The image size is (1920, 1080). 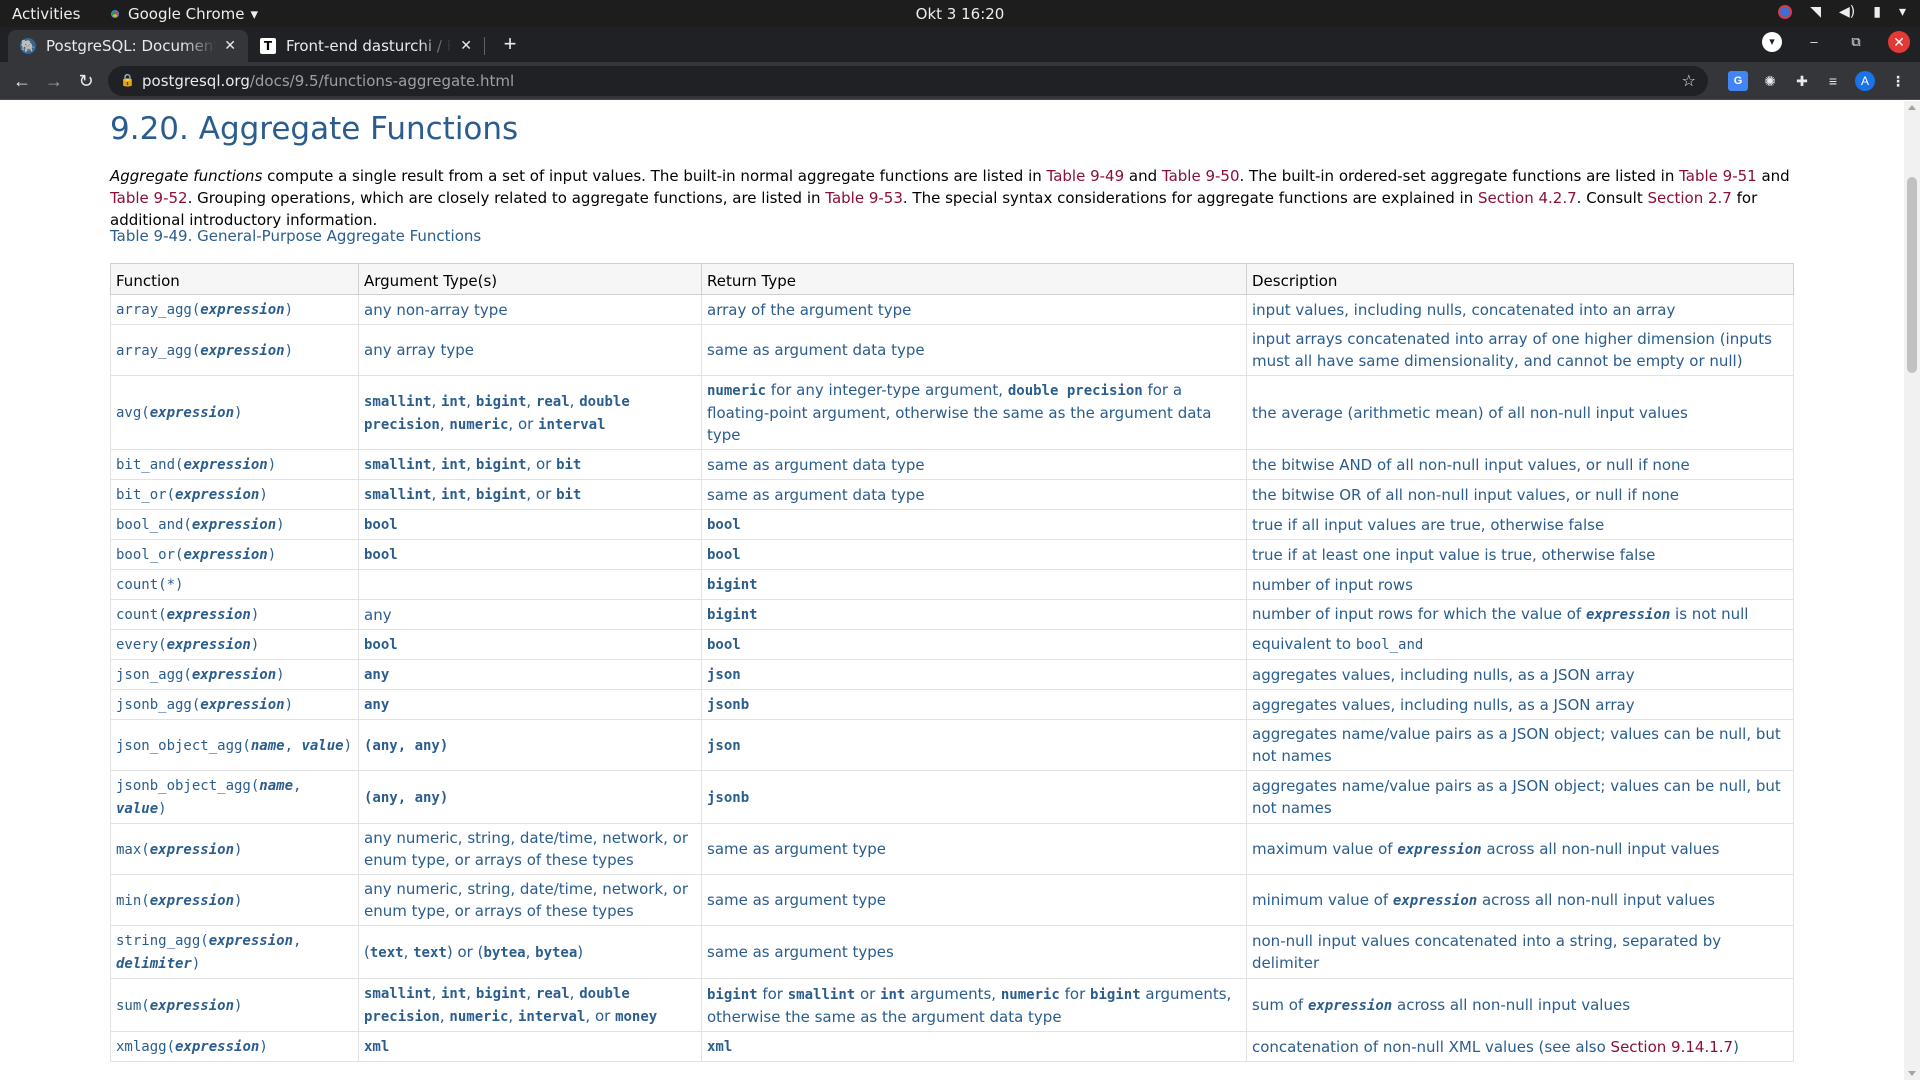 What do you see at coordinates (864, 198) in the screenshot?
I see `link-table-9-53: Table 9-53` at bounding box center [864, 198].